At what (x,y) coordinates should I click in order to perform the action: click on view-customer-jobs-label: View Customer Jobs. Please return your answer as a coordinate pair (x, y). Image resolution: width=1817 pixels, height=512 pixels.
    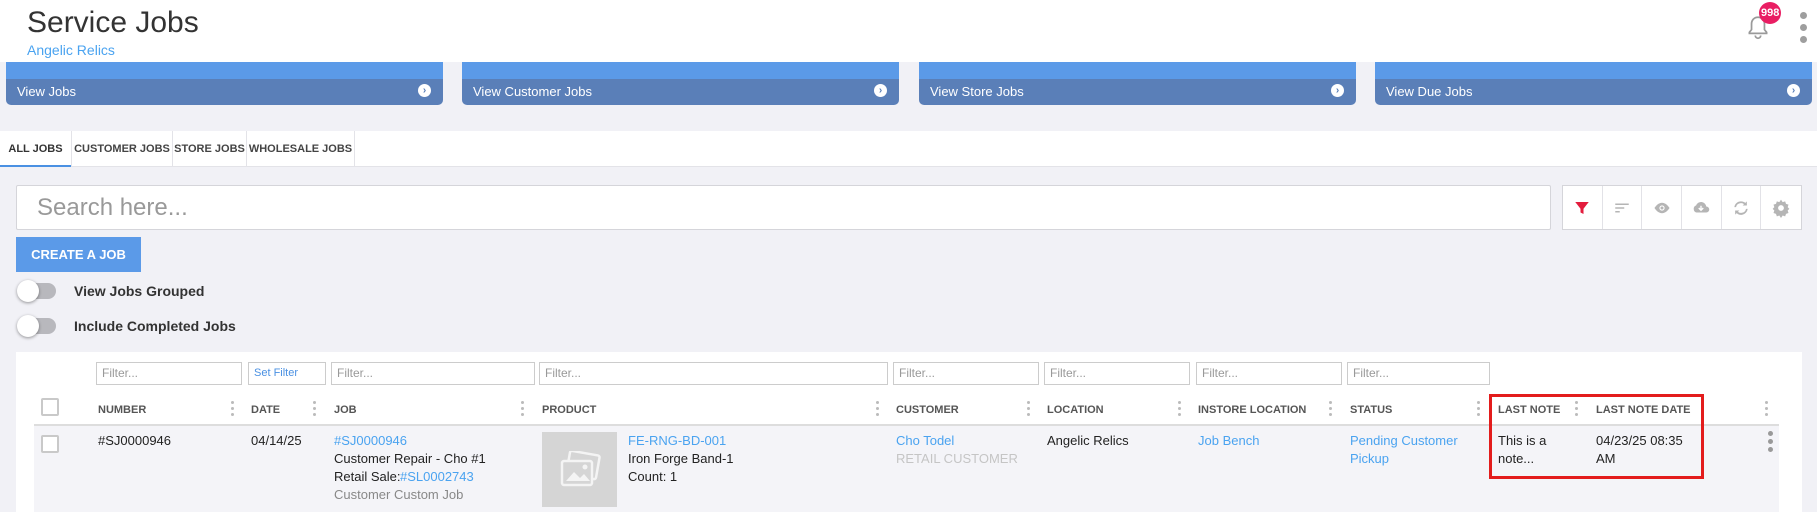
    Looking at the image, I should click on (532, 91).